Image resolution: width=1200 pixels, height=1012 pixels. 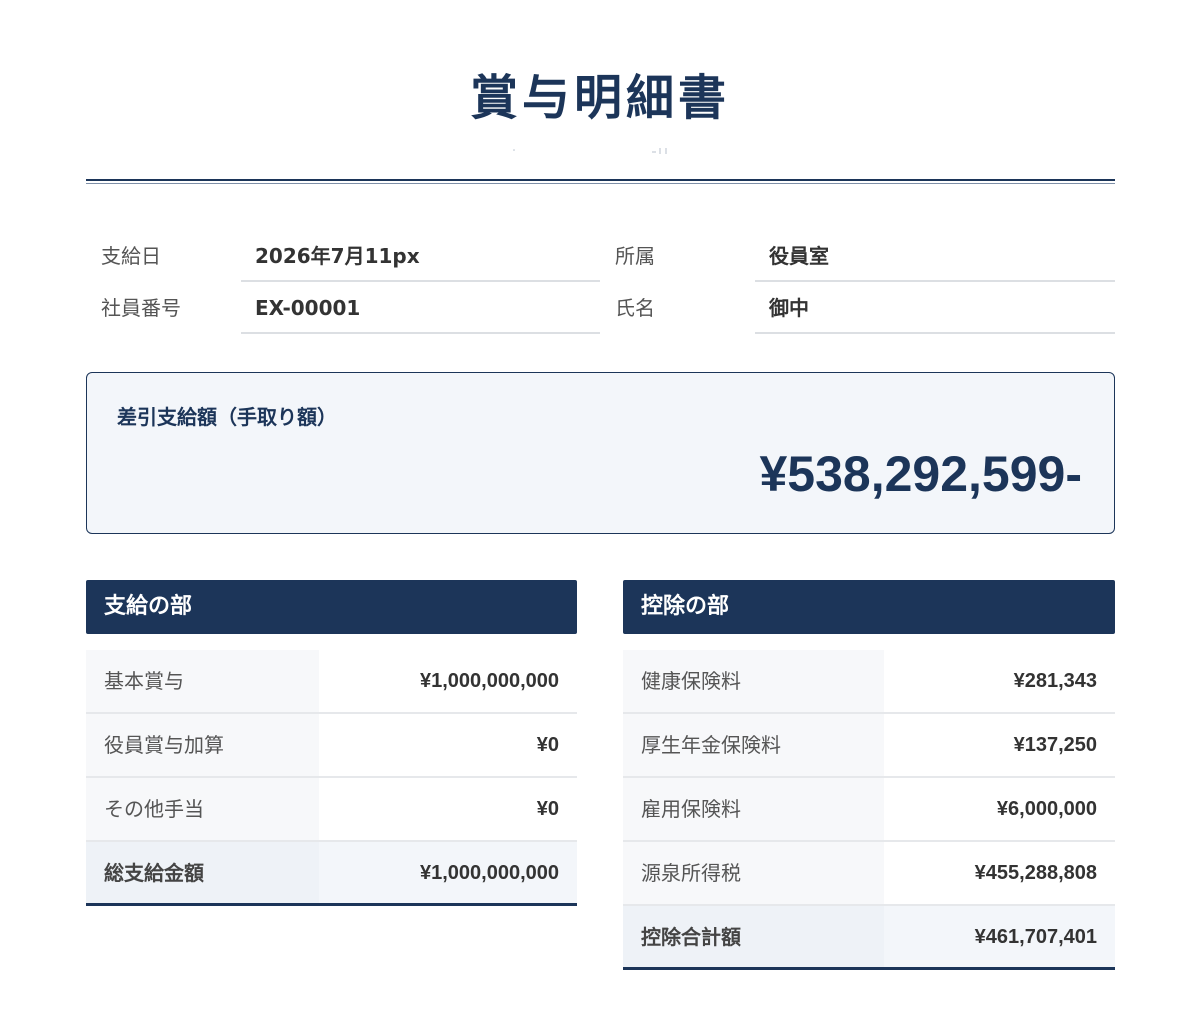 I want to click on deduction-row-health-insurance: 健康保険料 ¥281,343, so click(x=869, y=682).